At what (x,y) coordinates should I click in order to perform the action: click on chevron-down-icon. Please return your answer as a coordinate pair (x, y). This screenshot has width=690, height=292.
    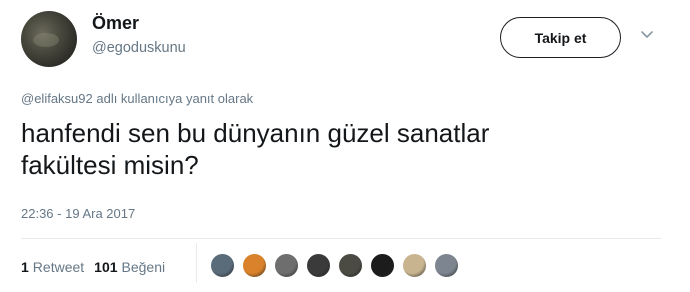
    Looking at the image, I should click on (647, 35).